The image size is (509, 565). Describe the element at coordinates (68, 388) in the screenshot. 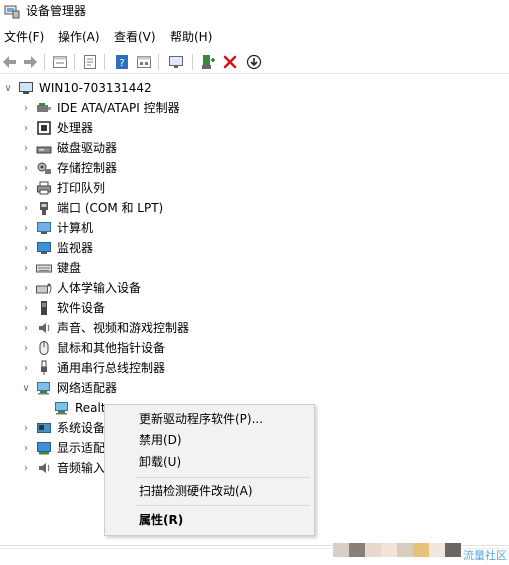

I see `tree-item-network: ∨ 网络适配器` at that location.